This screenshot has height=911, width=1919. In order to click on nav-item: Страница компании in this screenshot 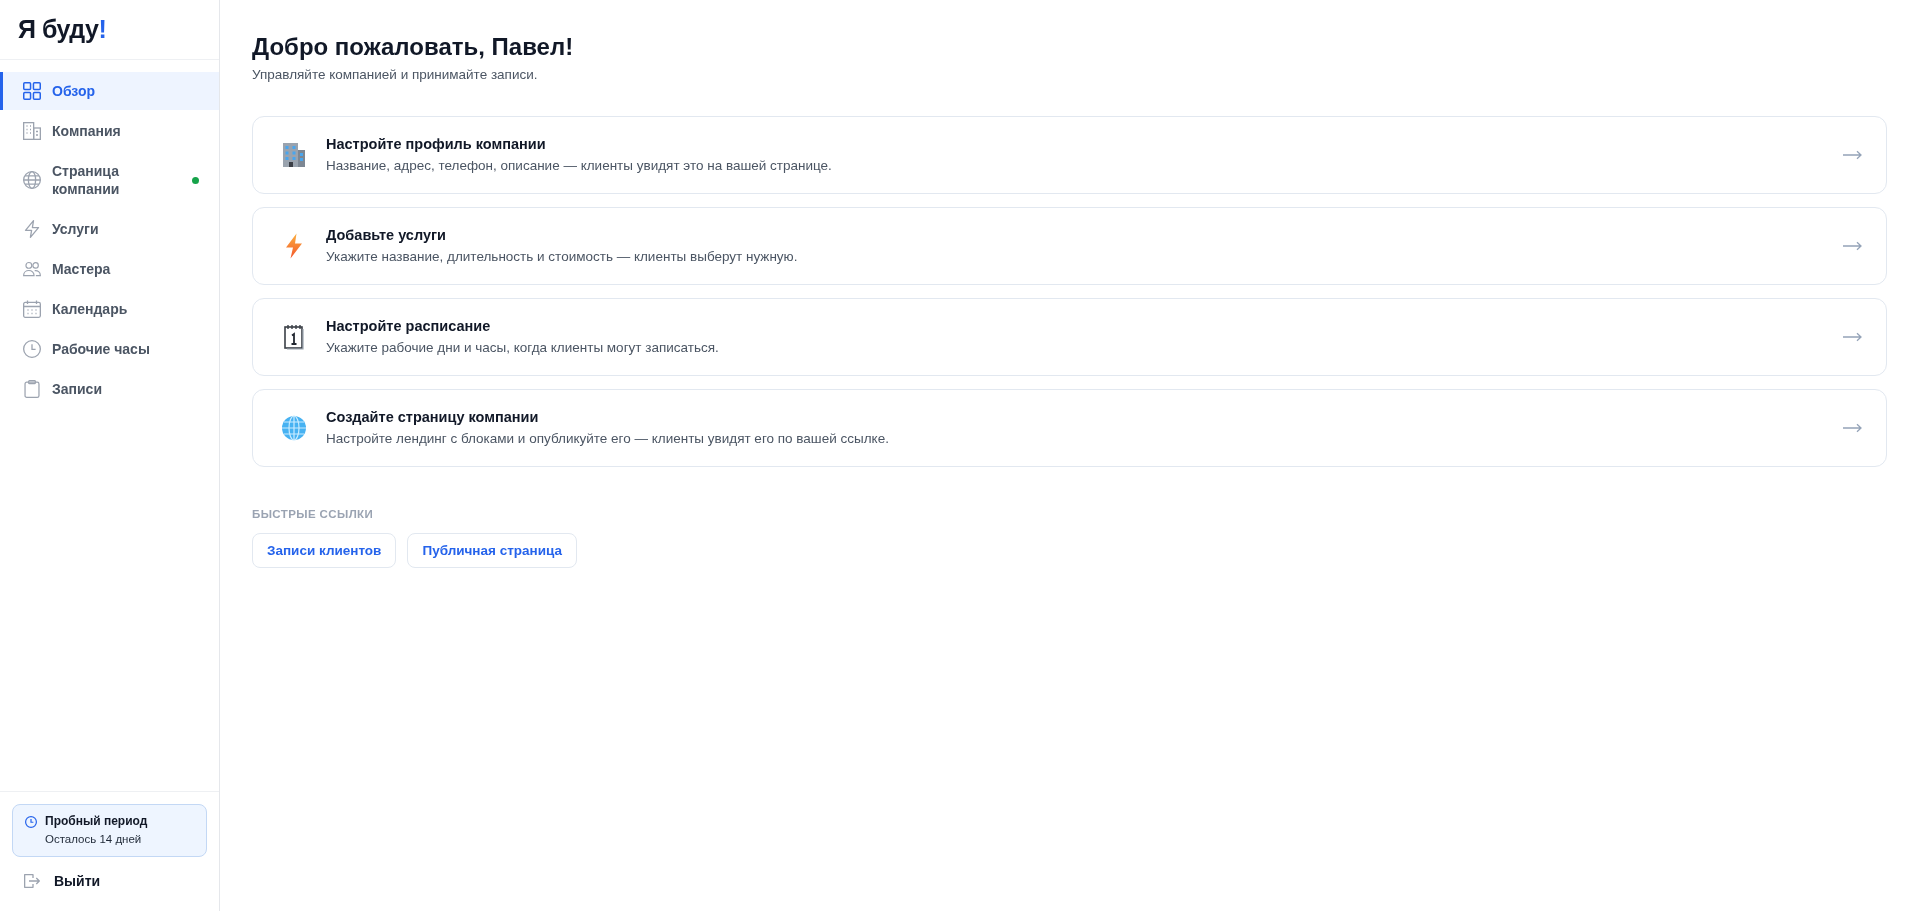, I will do `click(109, 180)`.